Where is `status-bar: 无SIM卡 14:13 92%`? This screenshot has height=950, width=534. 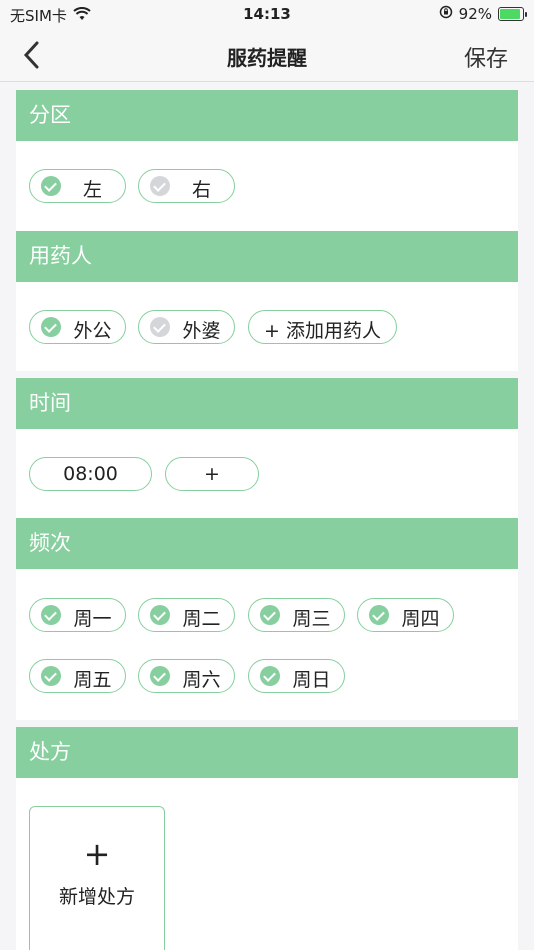
status-bar: 无SIM卡 14:13 92% is located at coordinates (267, 15).